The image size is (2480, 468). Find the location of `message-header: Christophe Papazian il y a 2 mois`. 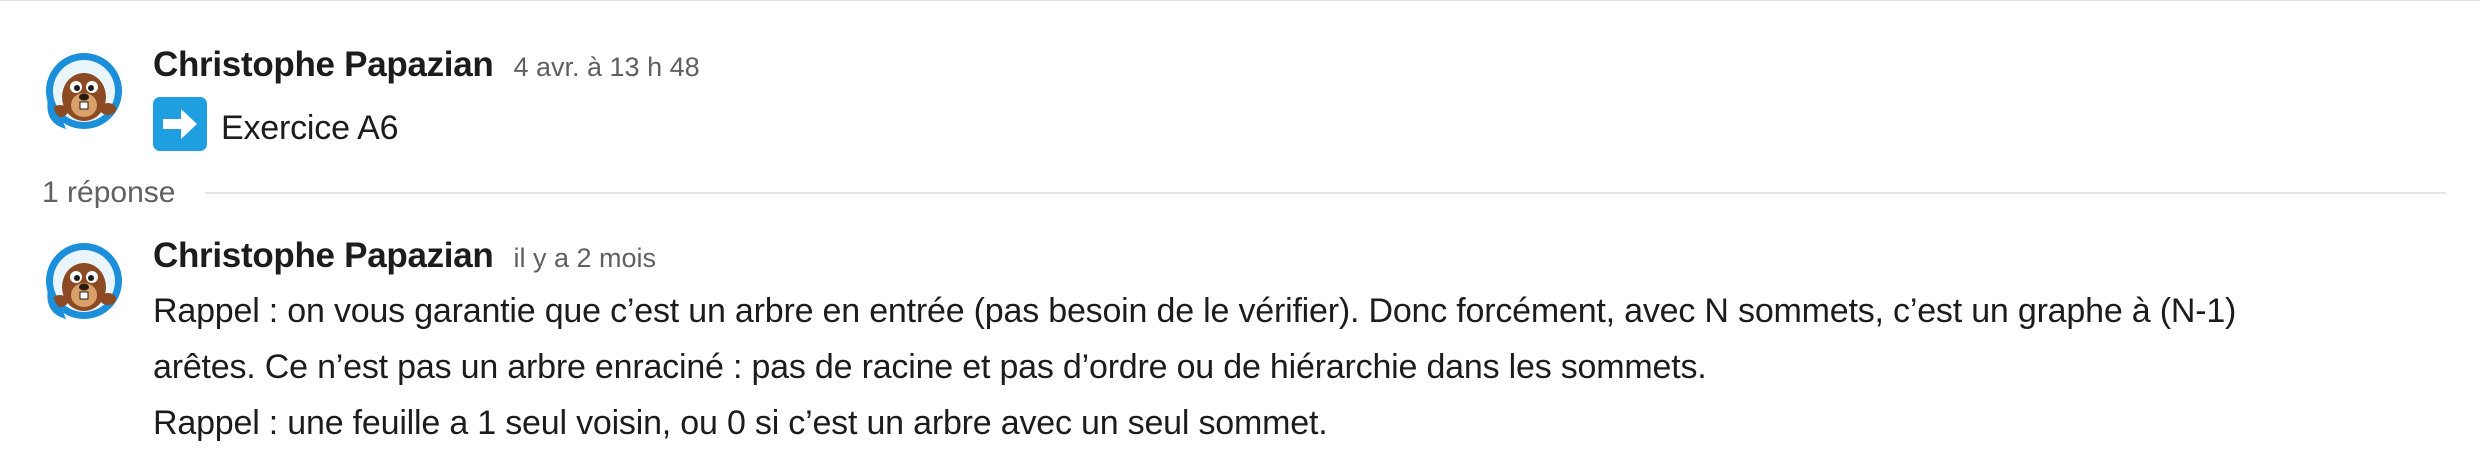

message-header: Christophe Papazian il y a 2 mois is located at coordinates (404, 256).